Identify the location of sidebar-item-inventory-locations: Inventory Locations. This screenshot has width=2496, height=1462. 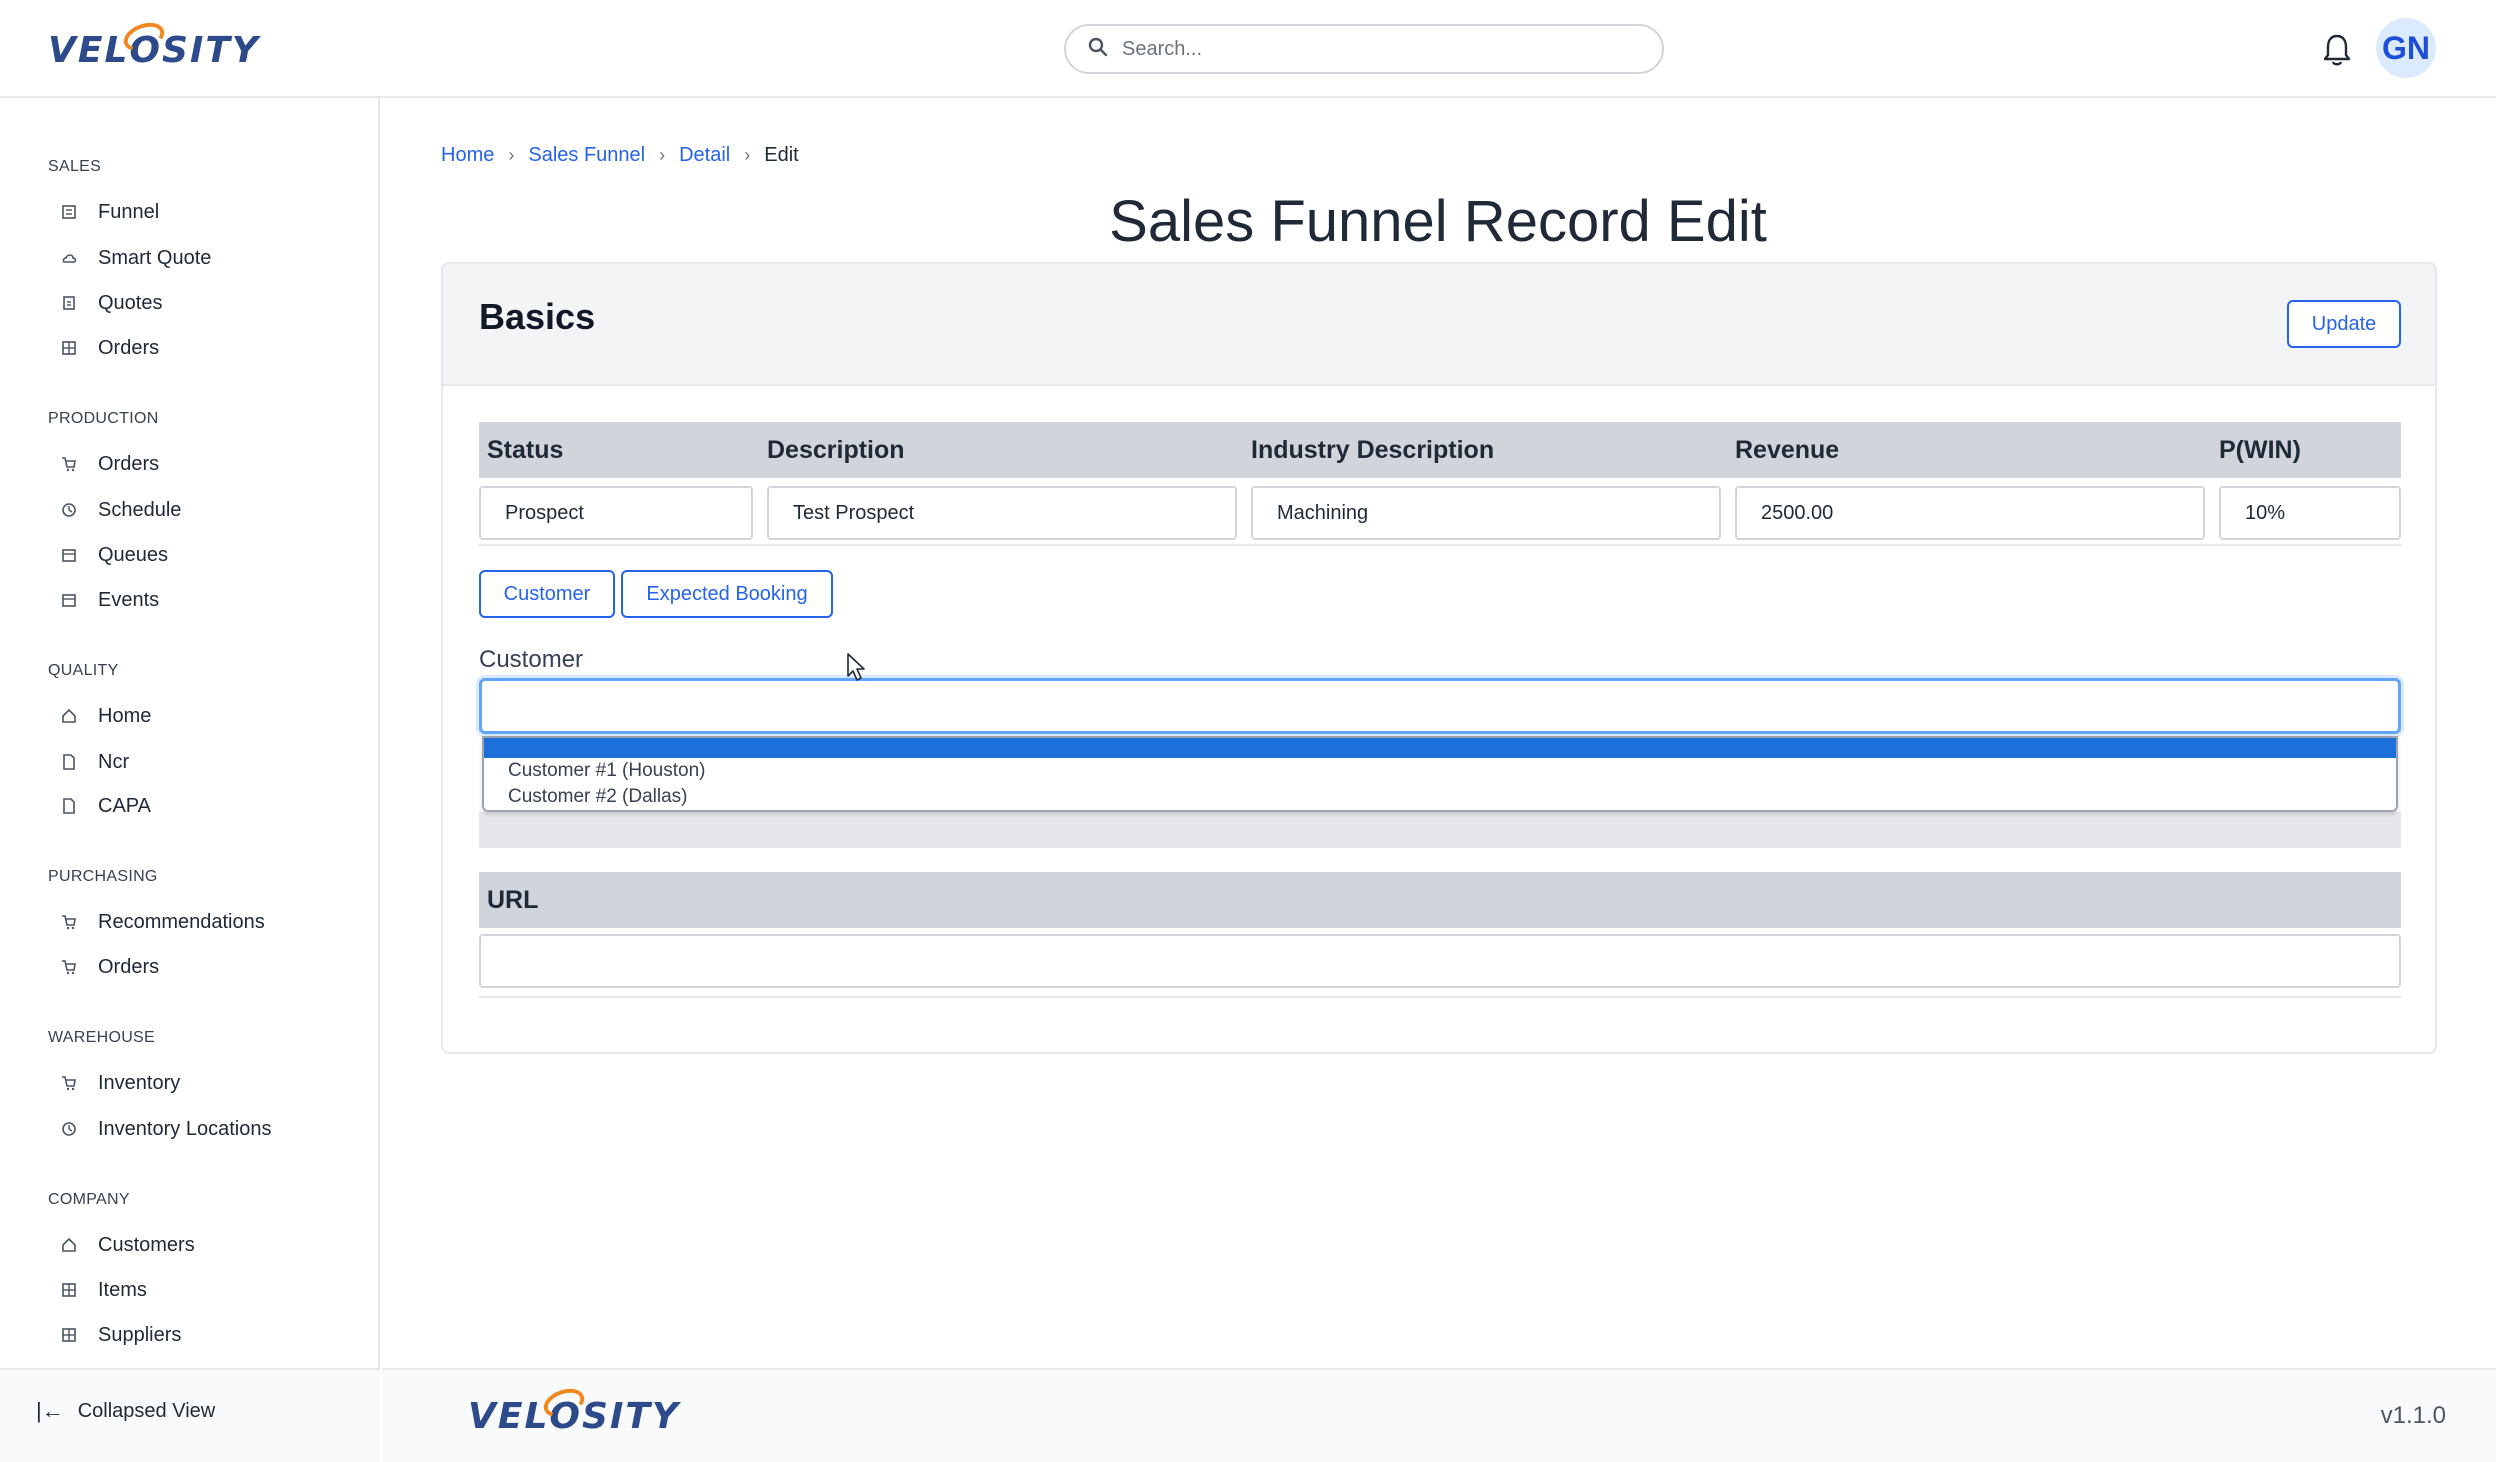
(165, 1129).